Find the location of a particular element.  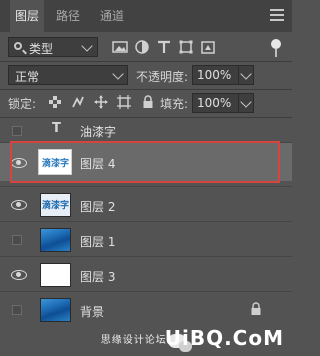

lock-row: 锁定: 填充: 100% is located at coordinates (146, 103).